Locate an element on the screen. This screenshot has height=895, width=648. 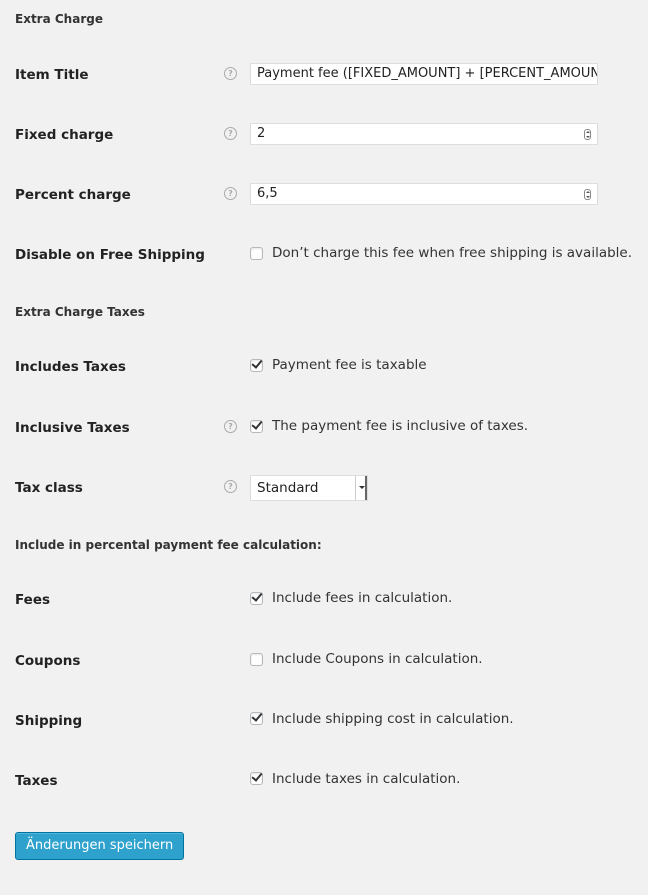
disable-free-shipping-label: Disable on Free Shipping is located at coordinates (110, 255).